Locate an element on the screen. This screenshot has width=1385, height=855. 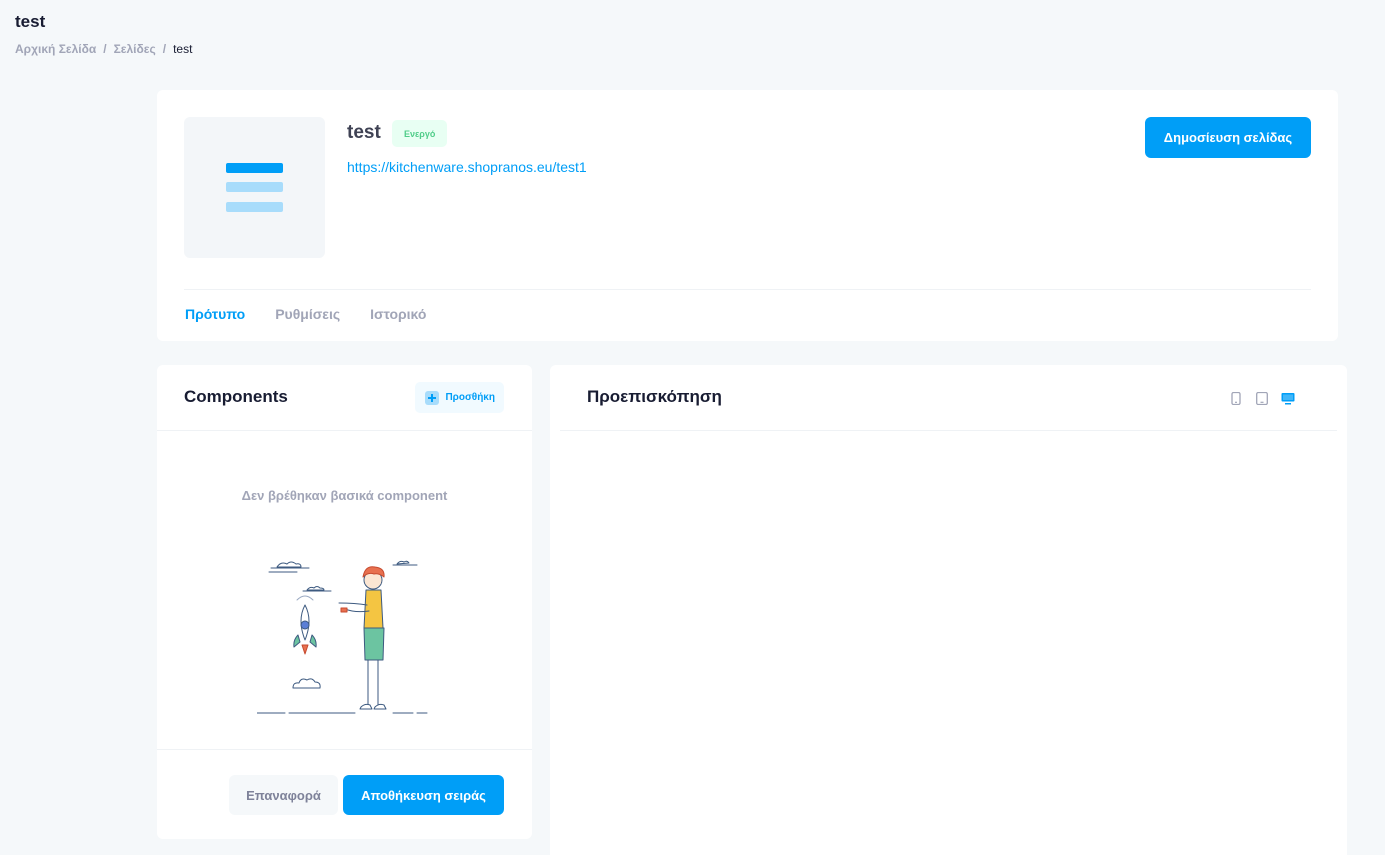
device-switcher is located at coordinates (1262, 398).